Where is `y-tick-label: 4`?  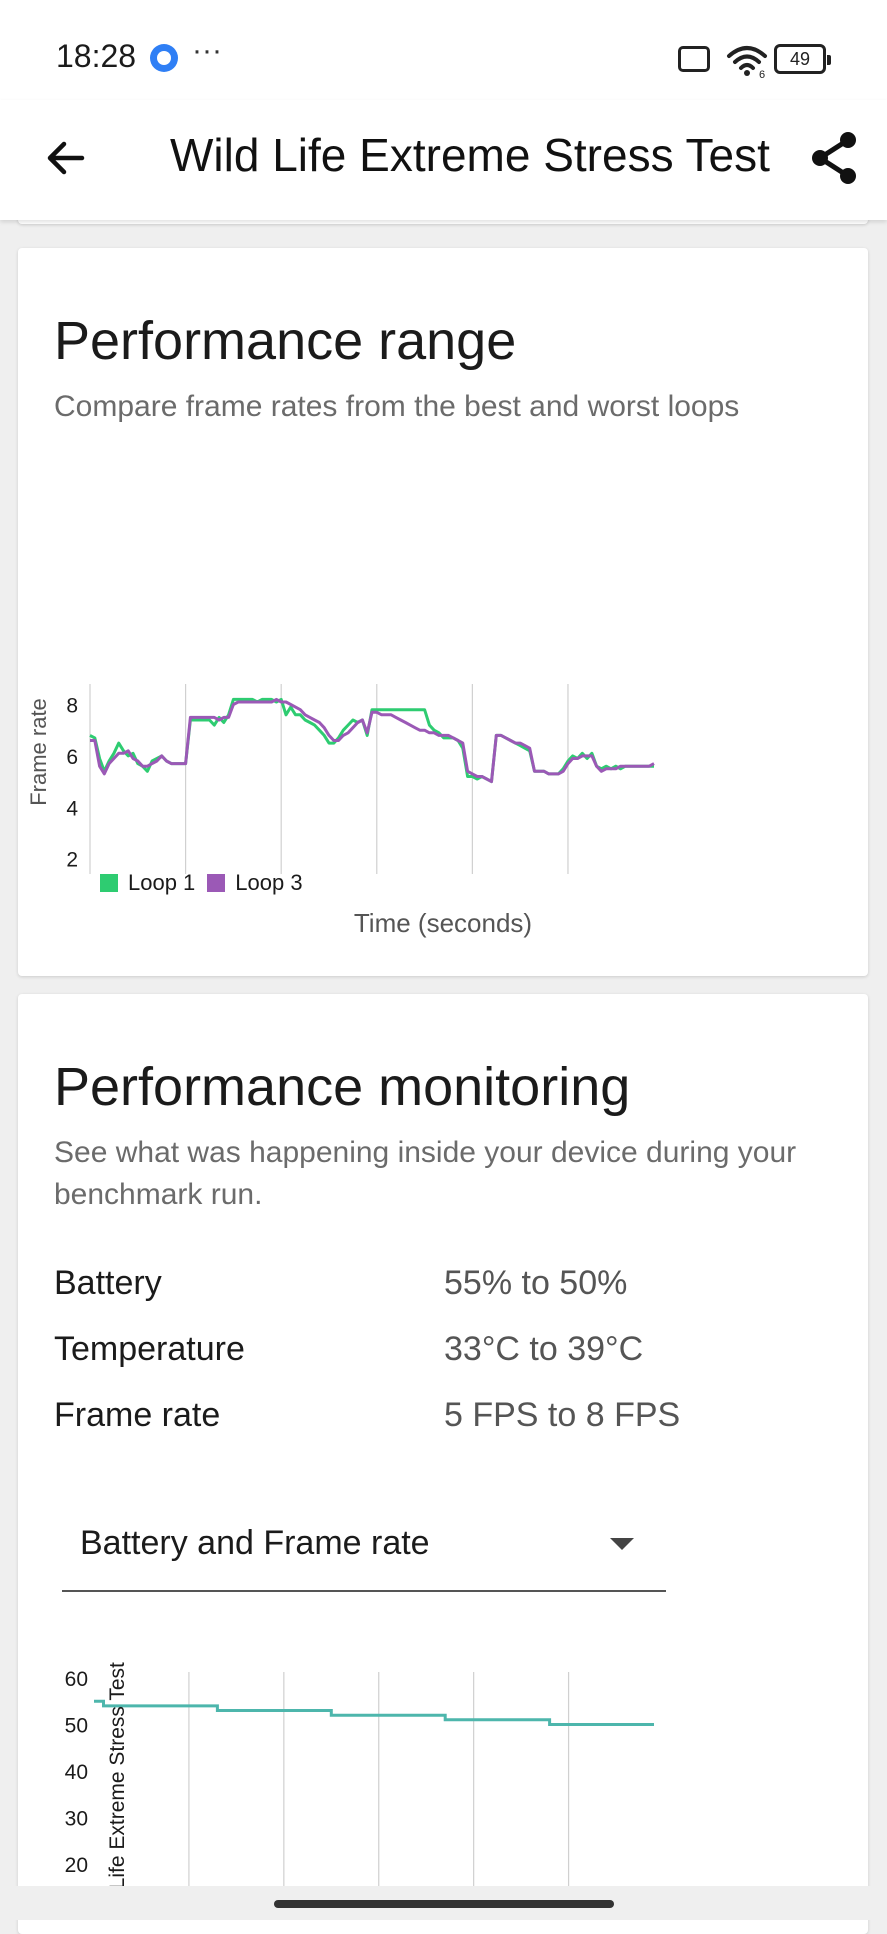 y-tick-label: 4 is located at coordinates (72, 808).